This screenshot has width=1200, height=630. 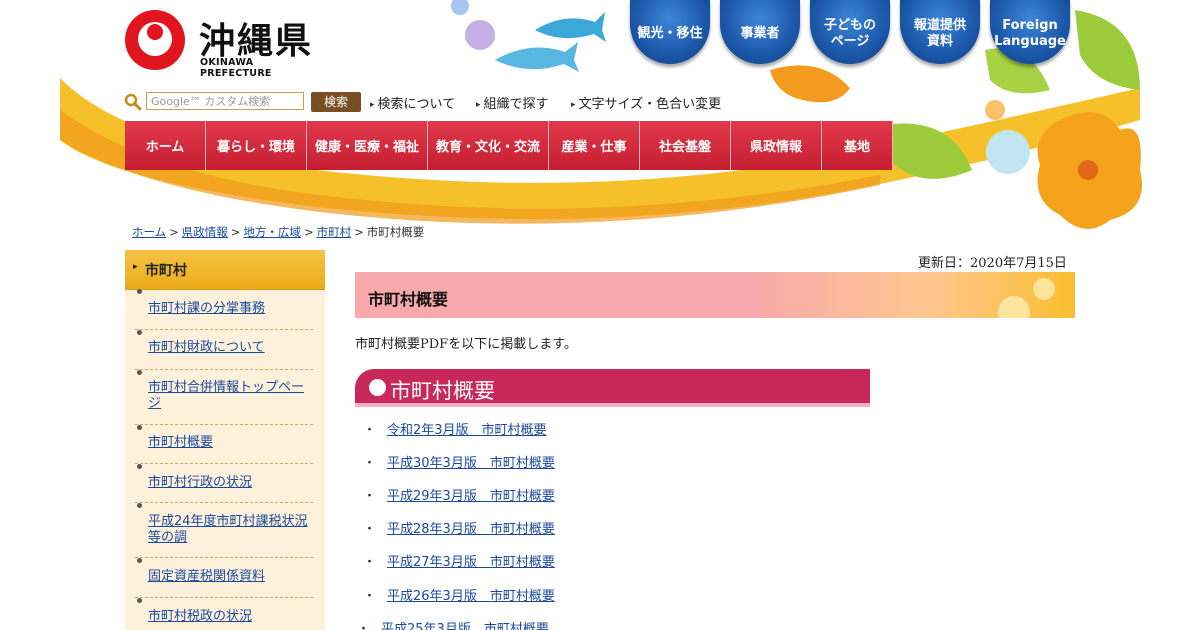 What do you see at coordinates (149, 232) in the screenshot?
I see `breadcrumb-link: ホーム` at bounding box center [149, 232].